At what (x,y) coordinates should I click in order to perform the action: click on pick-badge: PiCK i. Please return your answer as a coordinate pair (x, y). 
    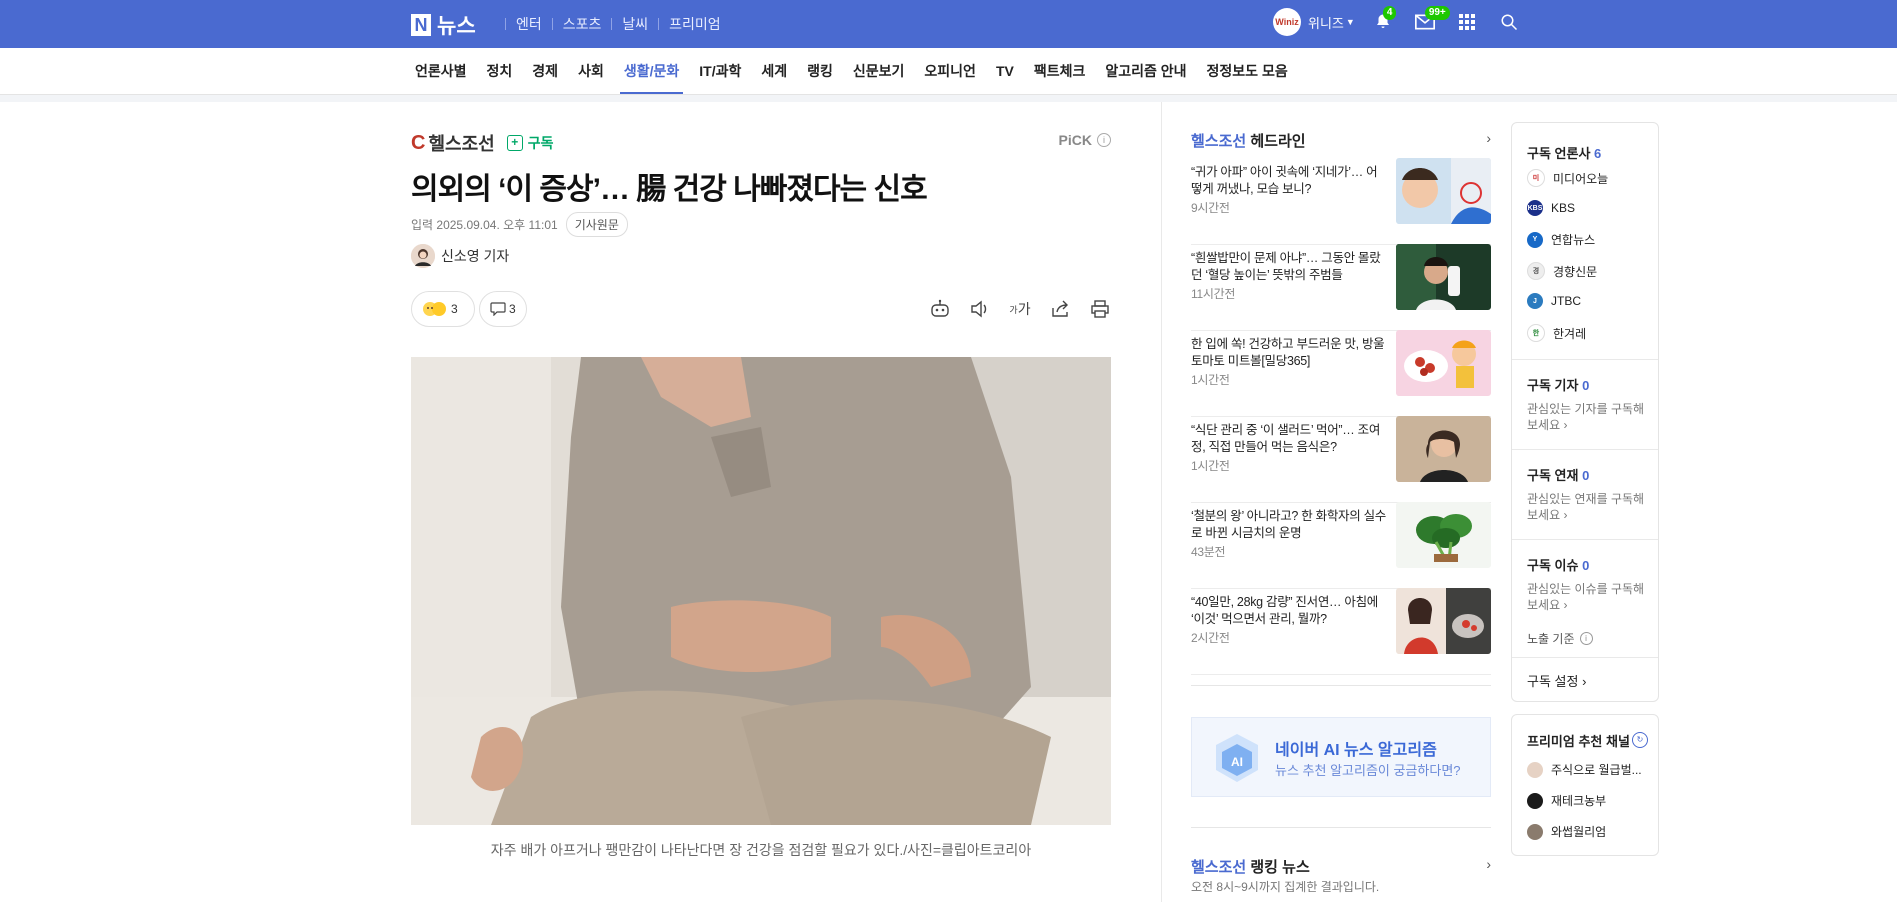
    Looking at the image, I should click on (1085, 140).